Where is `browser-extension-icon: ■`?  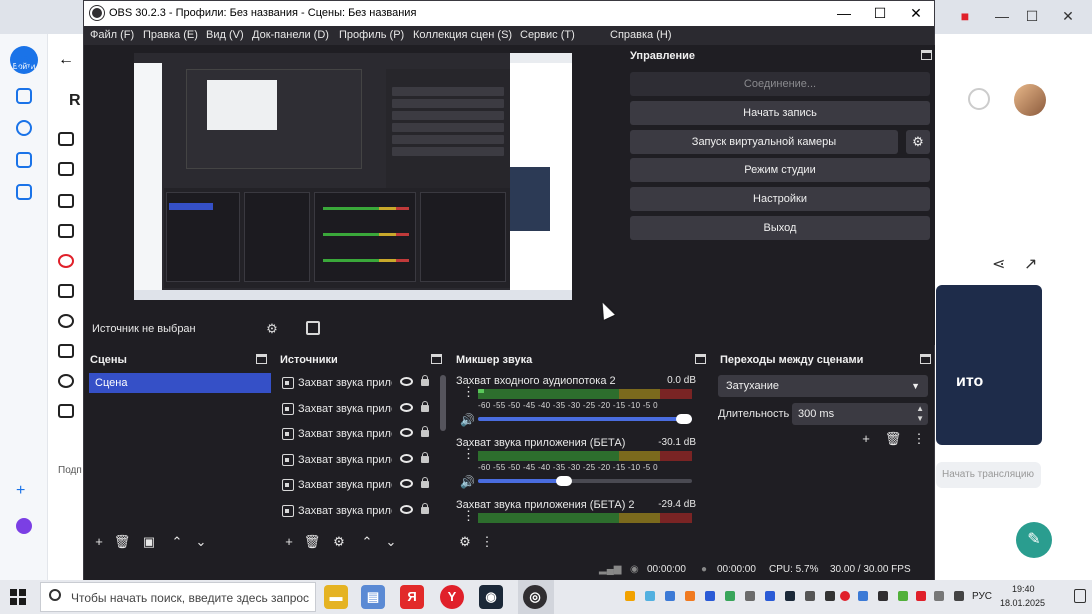 browser-extension-icon: ■ is located at coordinates (965, 16).